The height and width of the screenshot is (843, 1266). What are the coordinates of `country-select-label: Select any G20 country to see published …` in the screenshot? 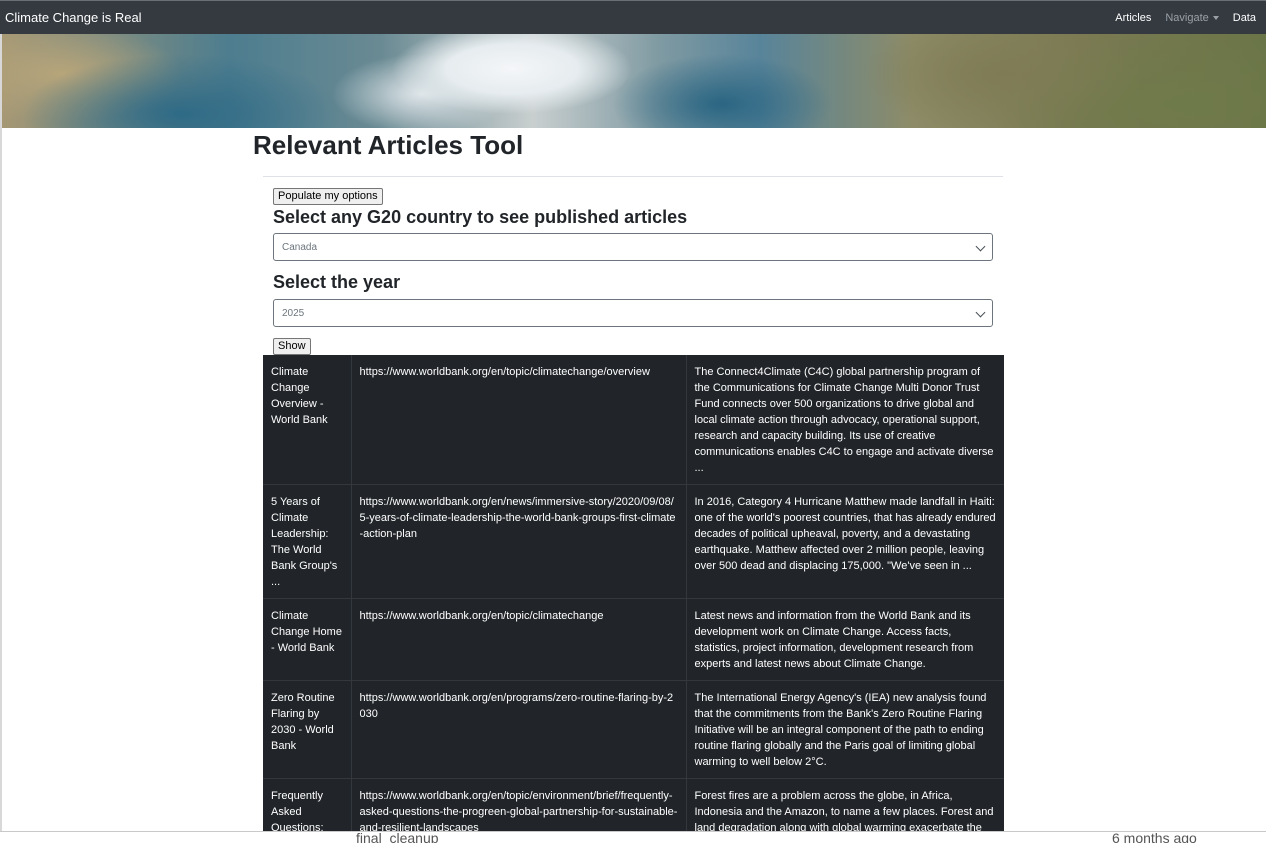 It's located at (480, 217).